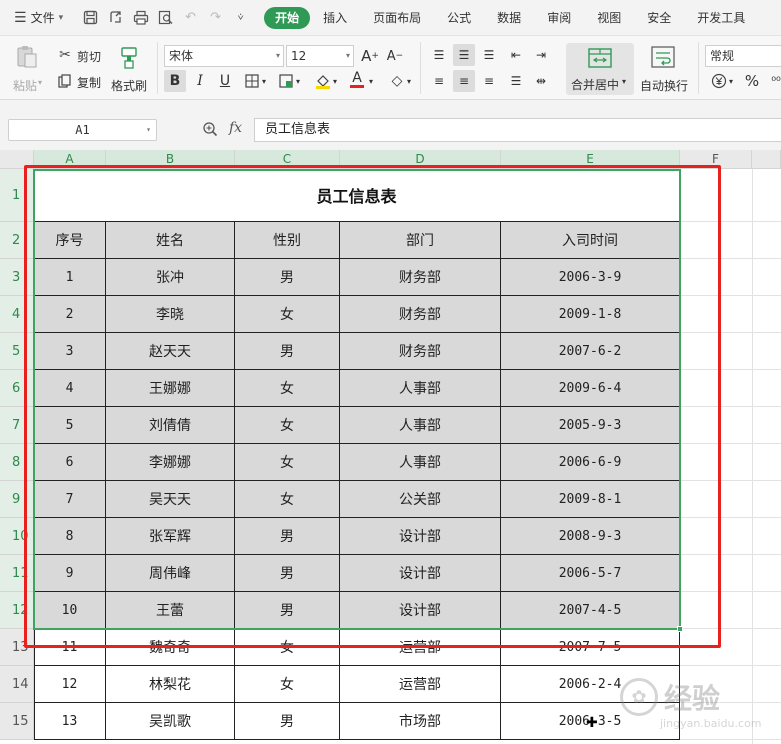  Describe the element at coordinates (170, 159) in the screenshot. I see `column-header-b: B` at that location.